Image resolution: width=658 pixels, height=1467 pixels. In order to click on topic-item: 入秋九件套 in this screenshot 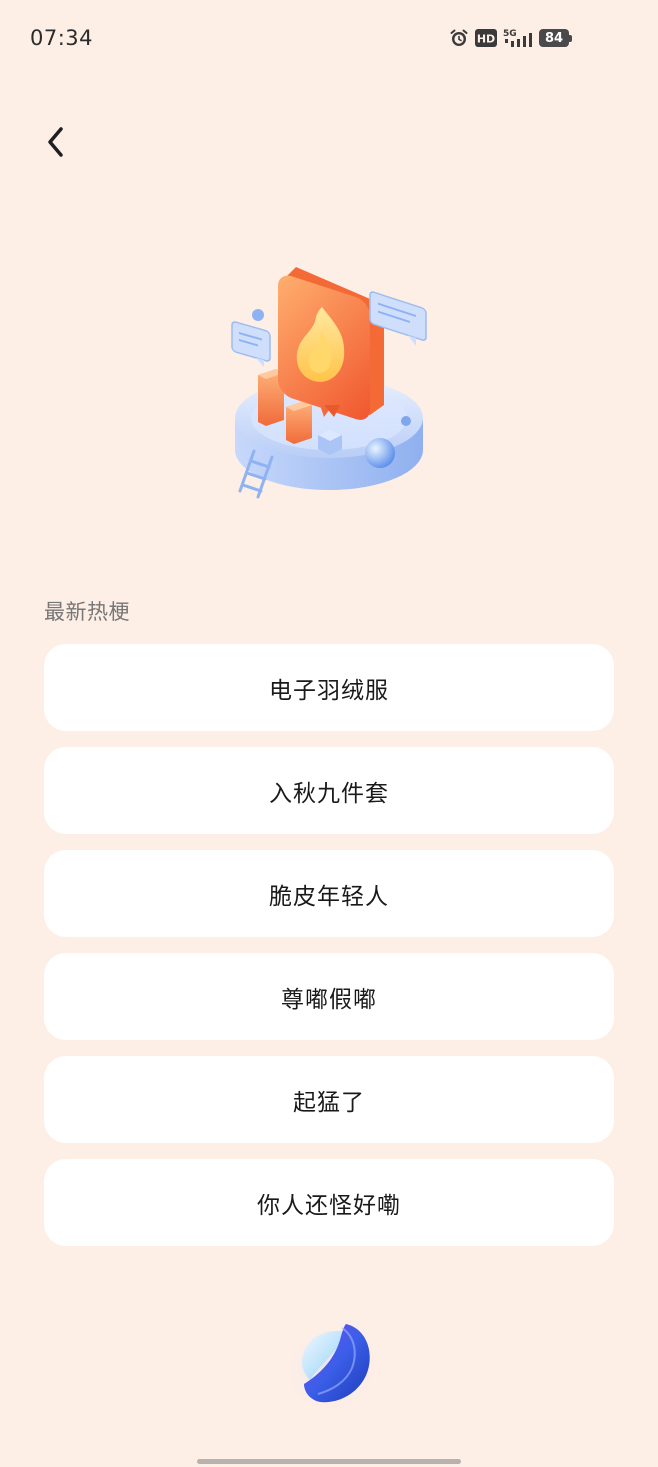, I will do `click(329, 790)`.